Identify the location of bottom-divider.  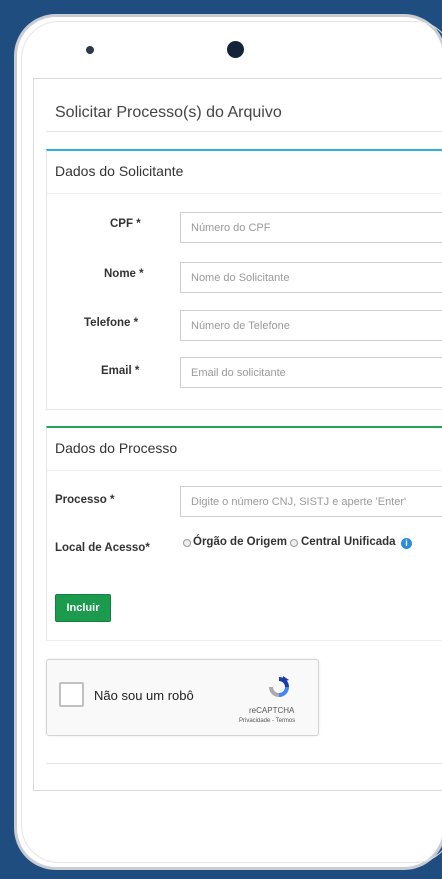
(244, 763).